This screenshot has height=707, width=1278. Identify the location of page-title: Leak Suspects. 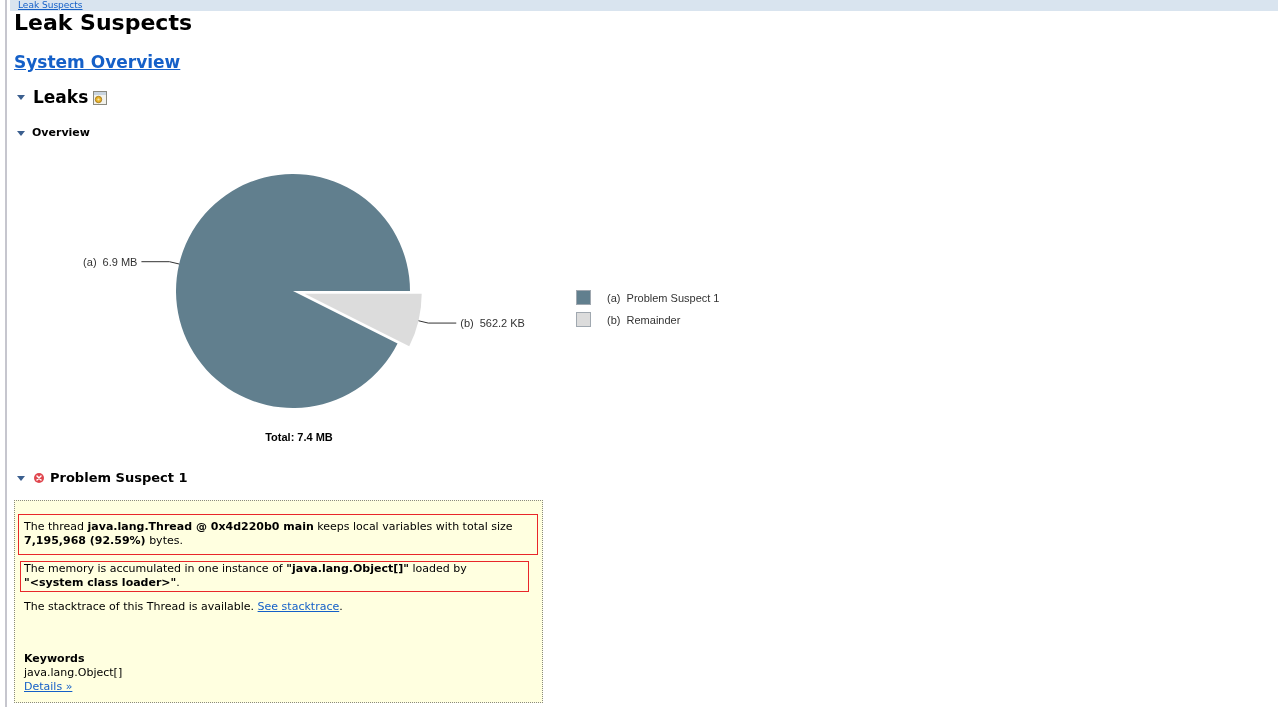
(103, 23).